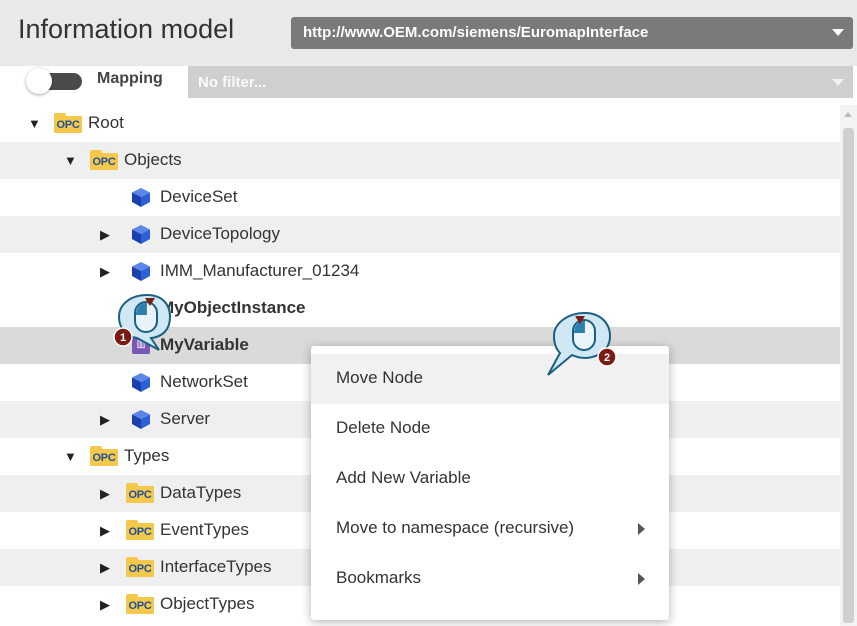 The height and width of the screenshot is (626, 857). Describe the element at coordinates (848, 375) in the screenshot. I see `scrollbar-thumb` at that location.